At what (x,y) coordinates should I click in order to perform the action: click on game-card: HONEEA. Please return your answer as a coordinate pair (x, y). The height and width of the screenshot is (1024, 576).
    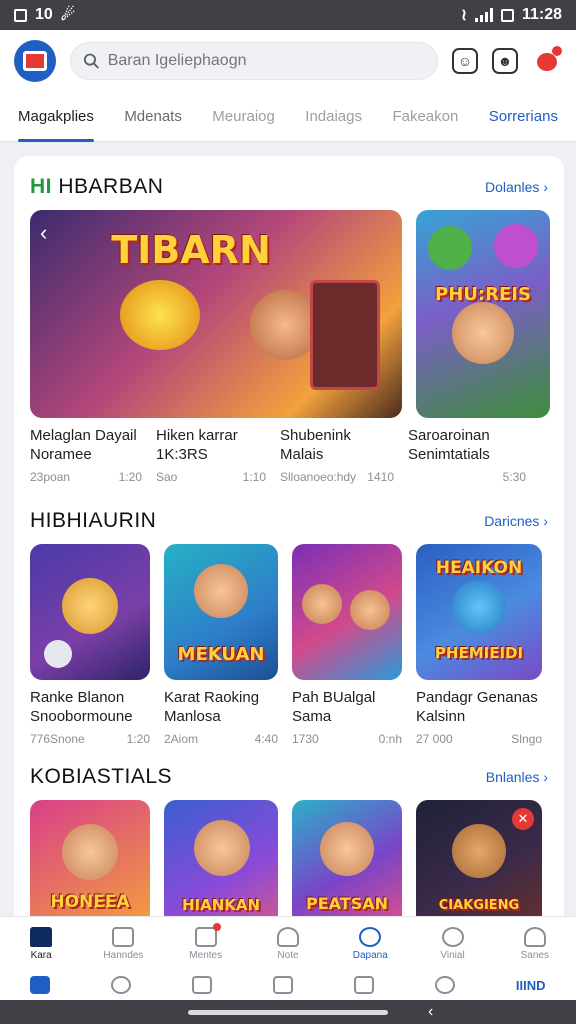
    Looking at the image, I should click on (90, 858).